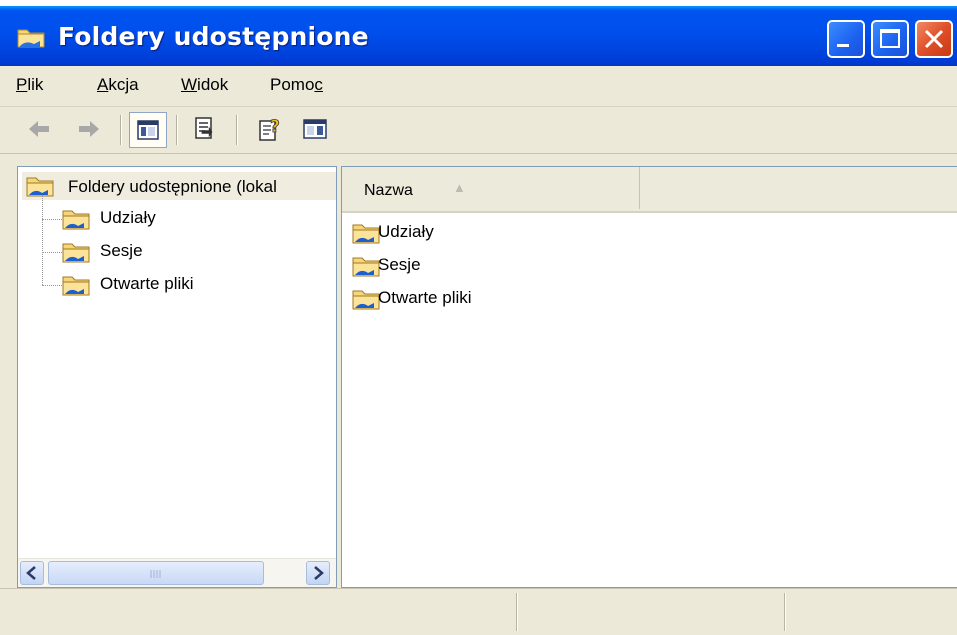  Describe the element at coordinates (213, 36) in the screenshot. I see `window-title: Foldery udostępnione` at that location.